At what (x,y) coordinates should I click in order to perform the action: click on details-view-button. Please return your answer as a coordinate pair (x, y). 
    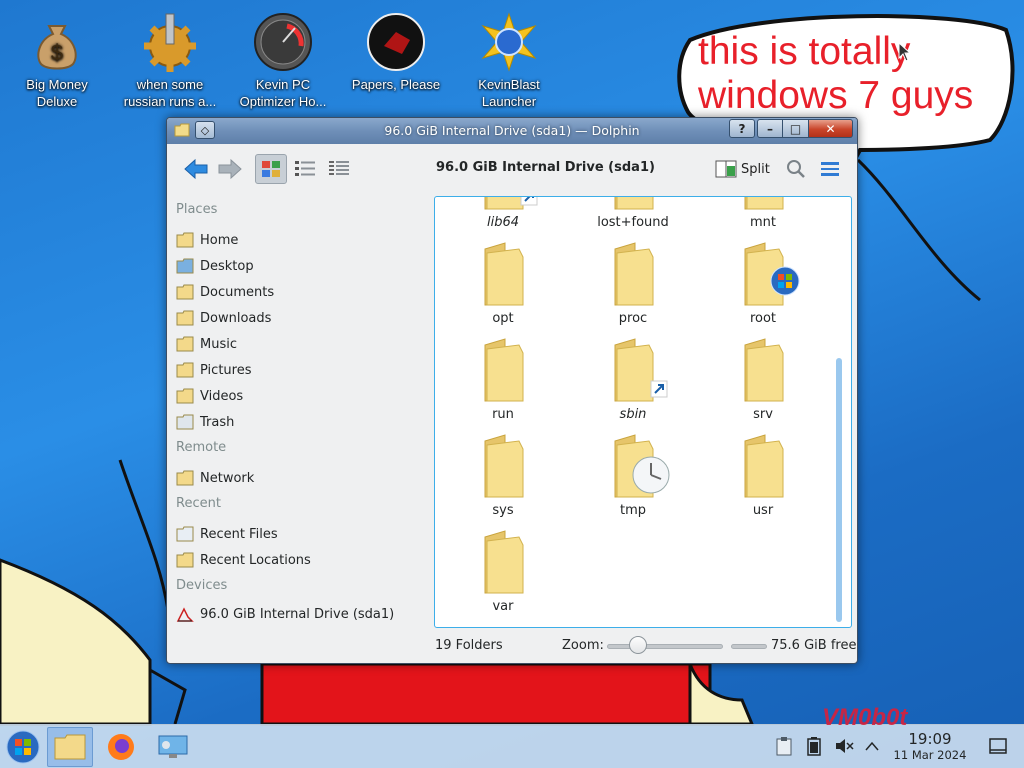
    Looking at the image, I should click on (339, 169).